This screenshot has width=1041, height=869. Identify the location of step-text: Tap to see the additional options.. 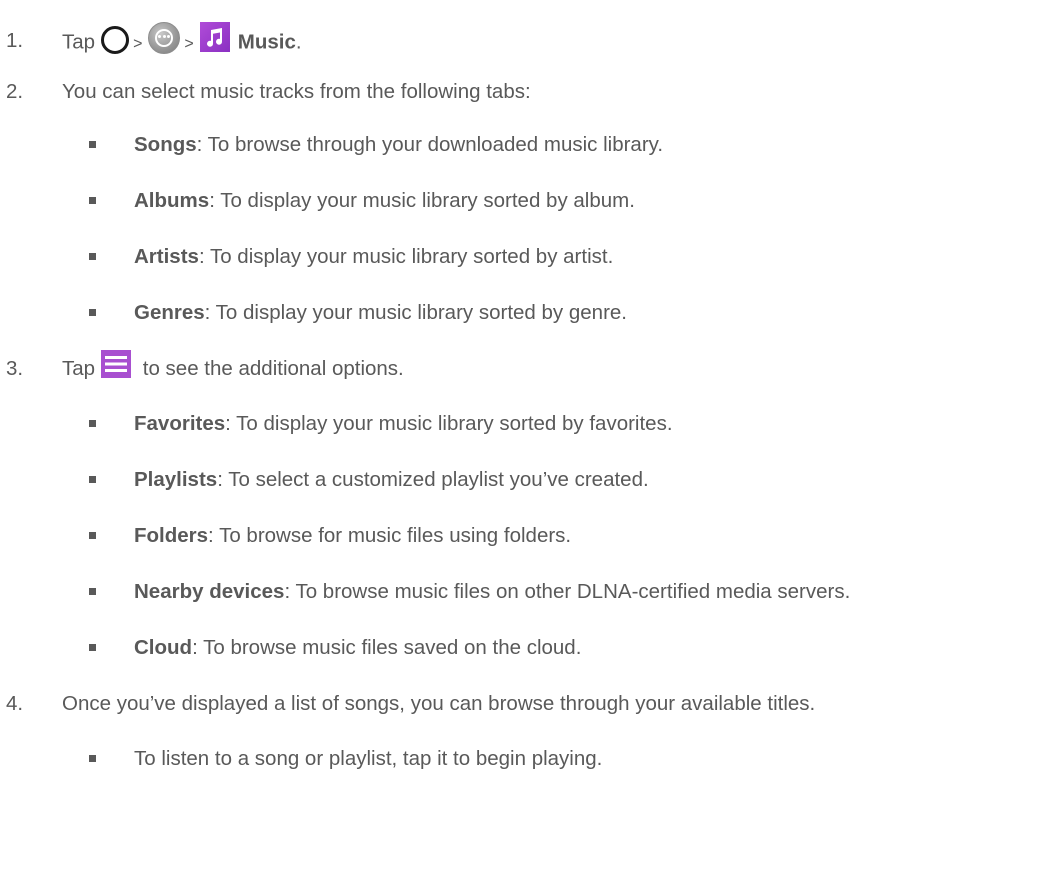
(233, 366).